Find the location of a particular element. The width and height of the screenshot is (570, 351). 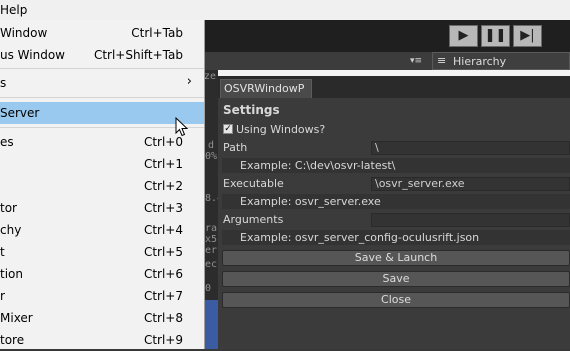

menu-item-asset-store: tore Ctrl+9 is located at coordinates (102, 340).